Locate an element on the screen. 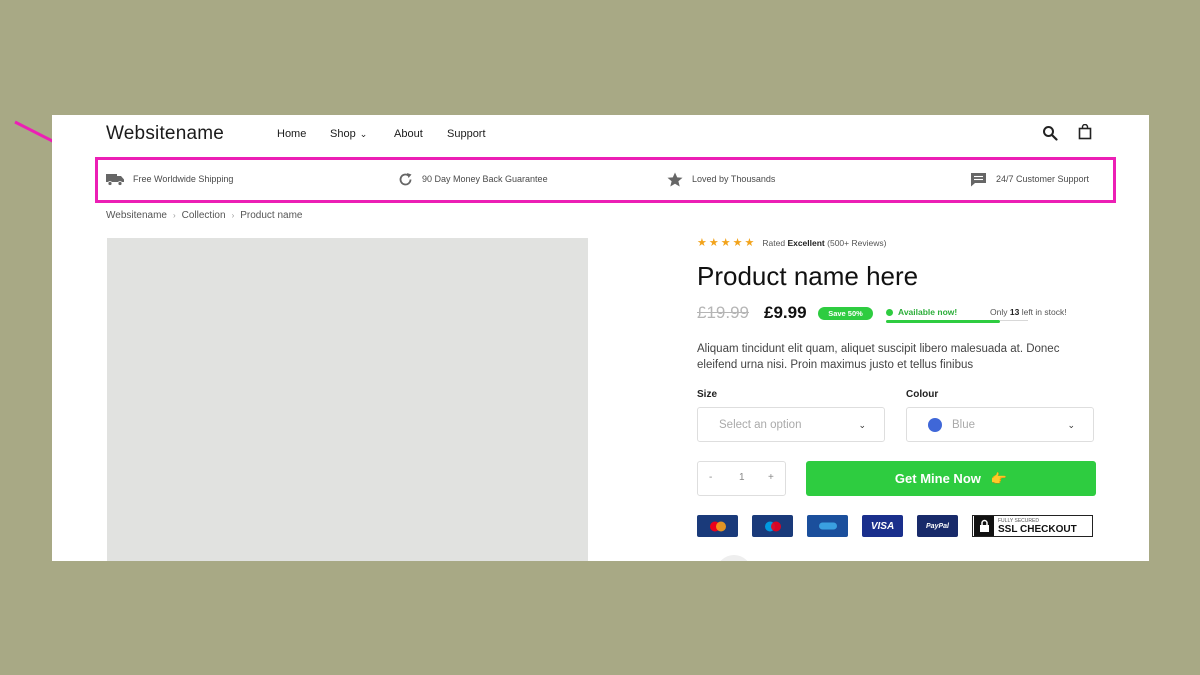  nav-home: Home is located at coordinates (291, 134).